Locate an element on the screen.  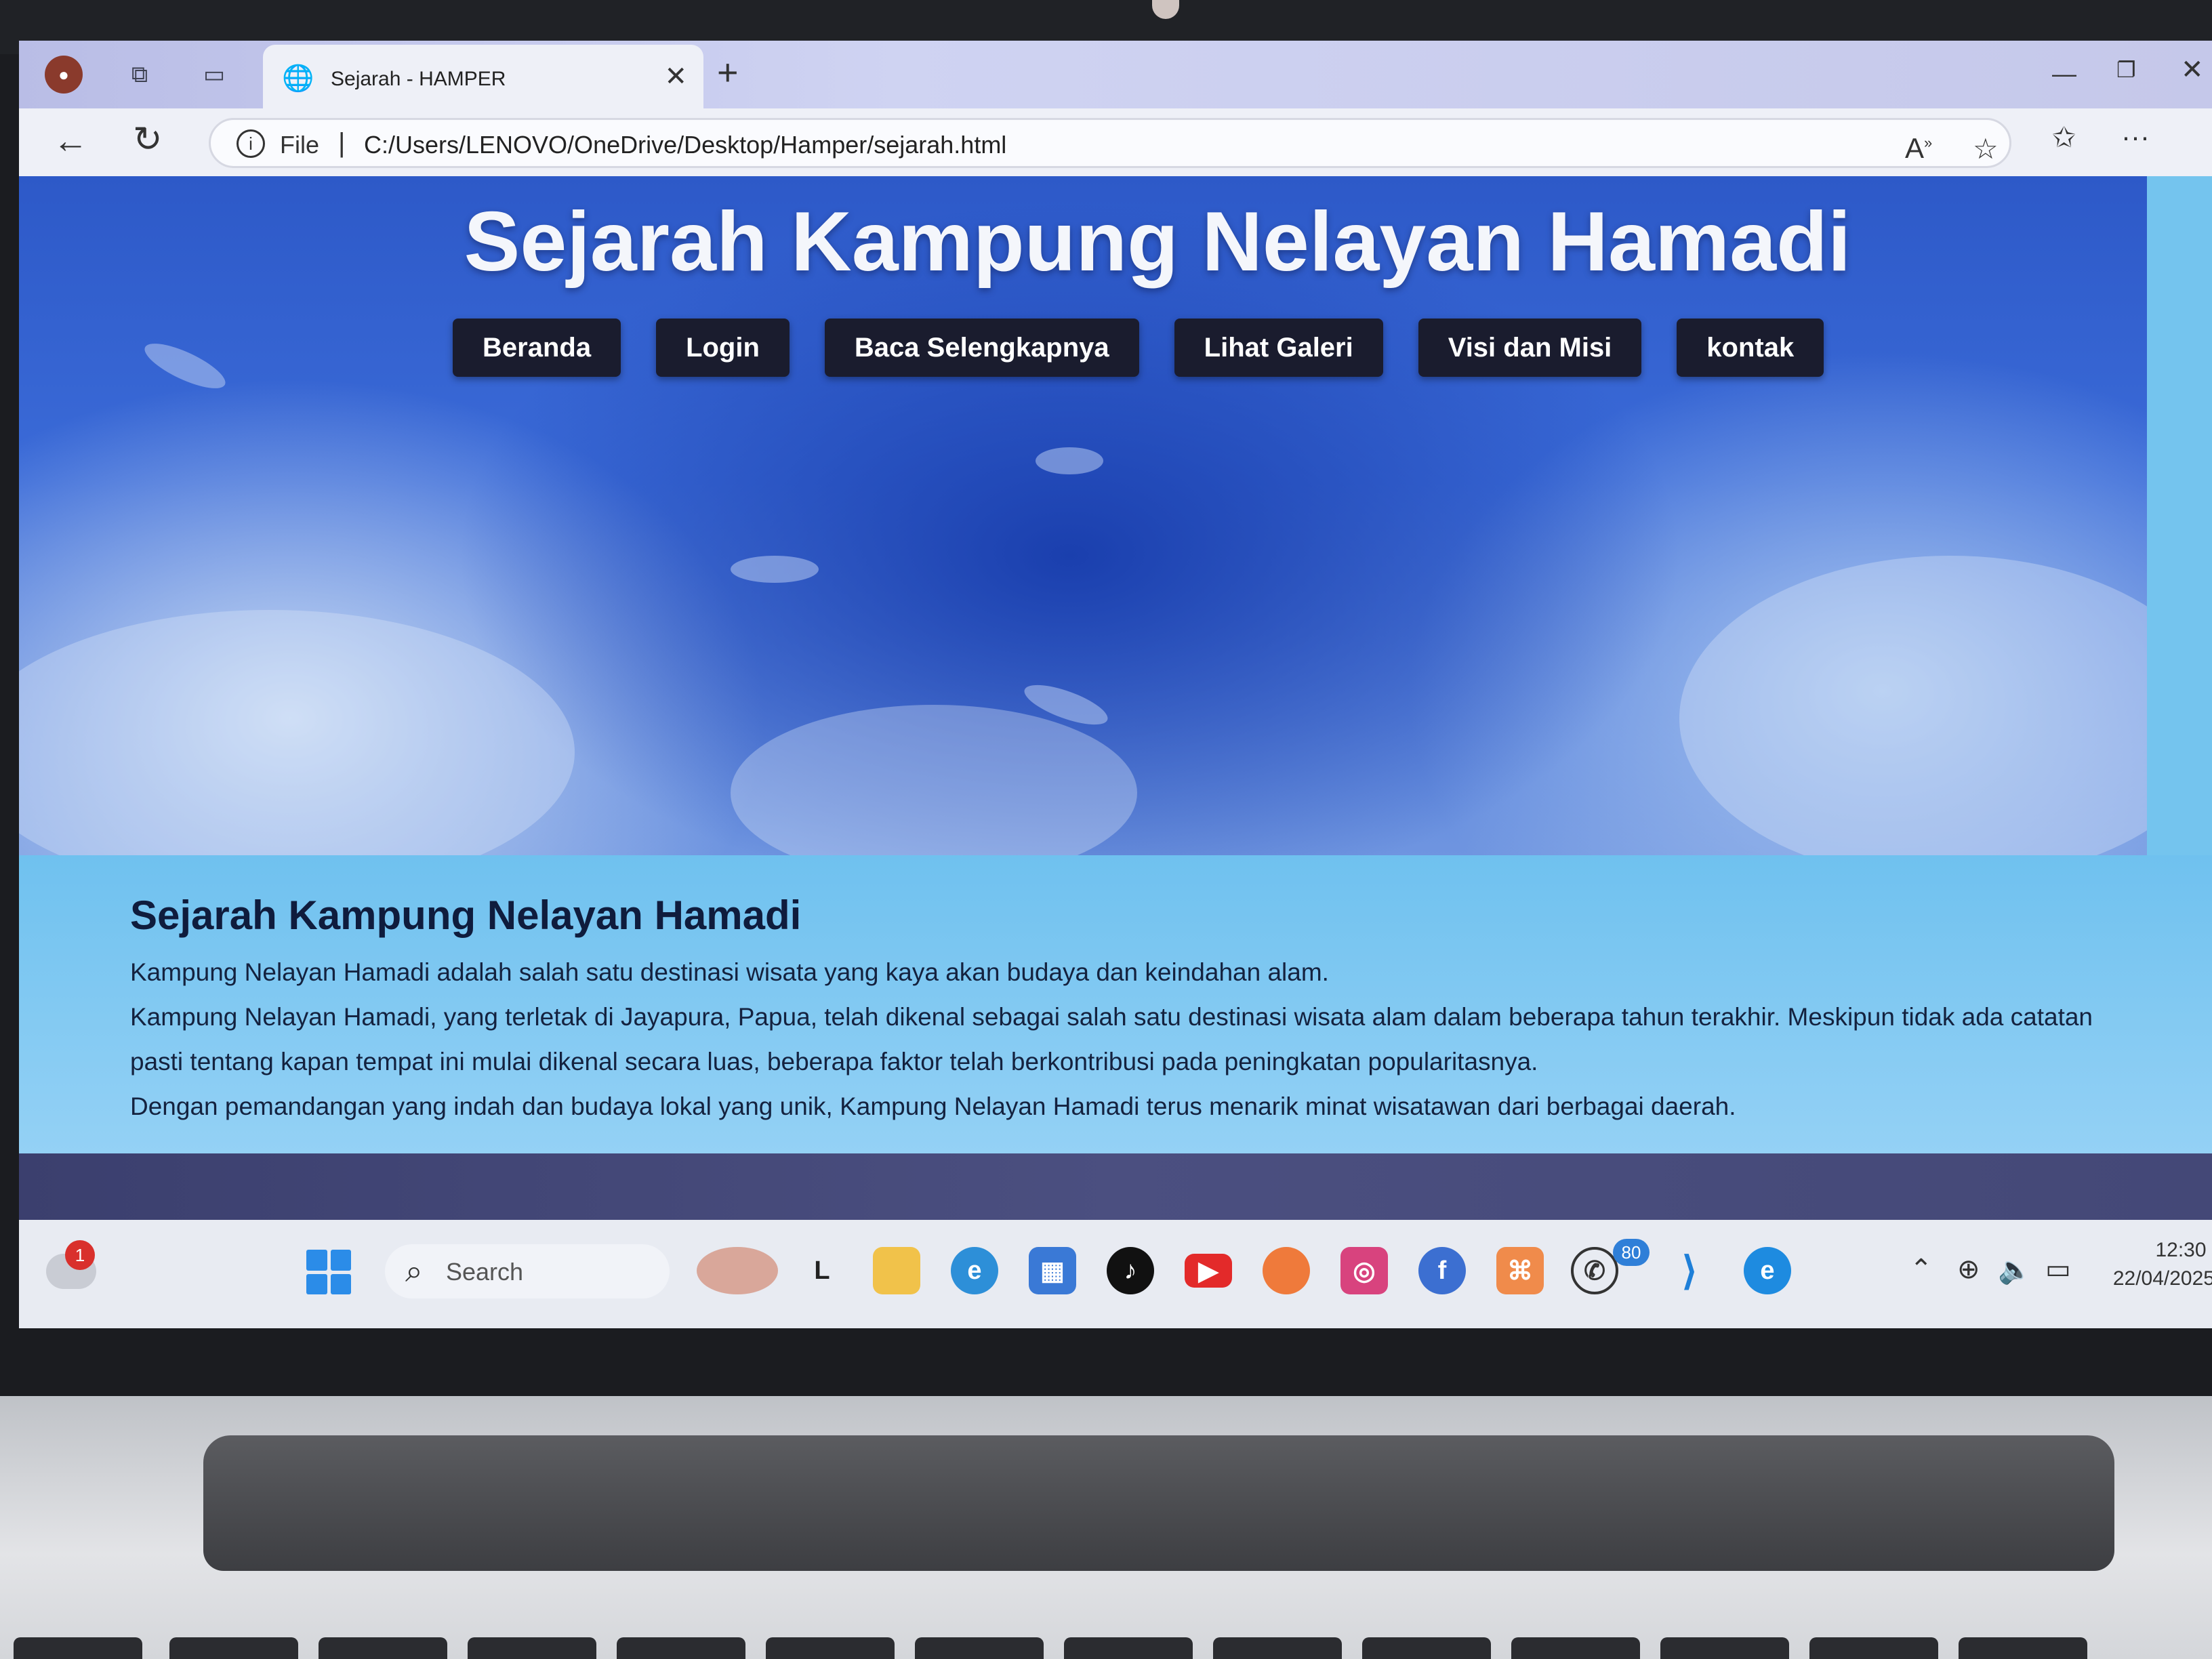
favorites-list-icon: ✩ is located at coordinates (2064, 137).